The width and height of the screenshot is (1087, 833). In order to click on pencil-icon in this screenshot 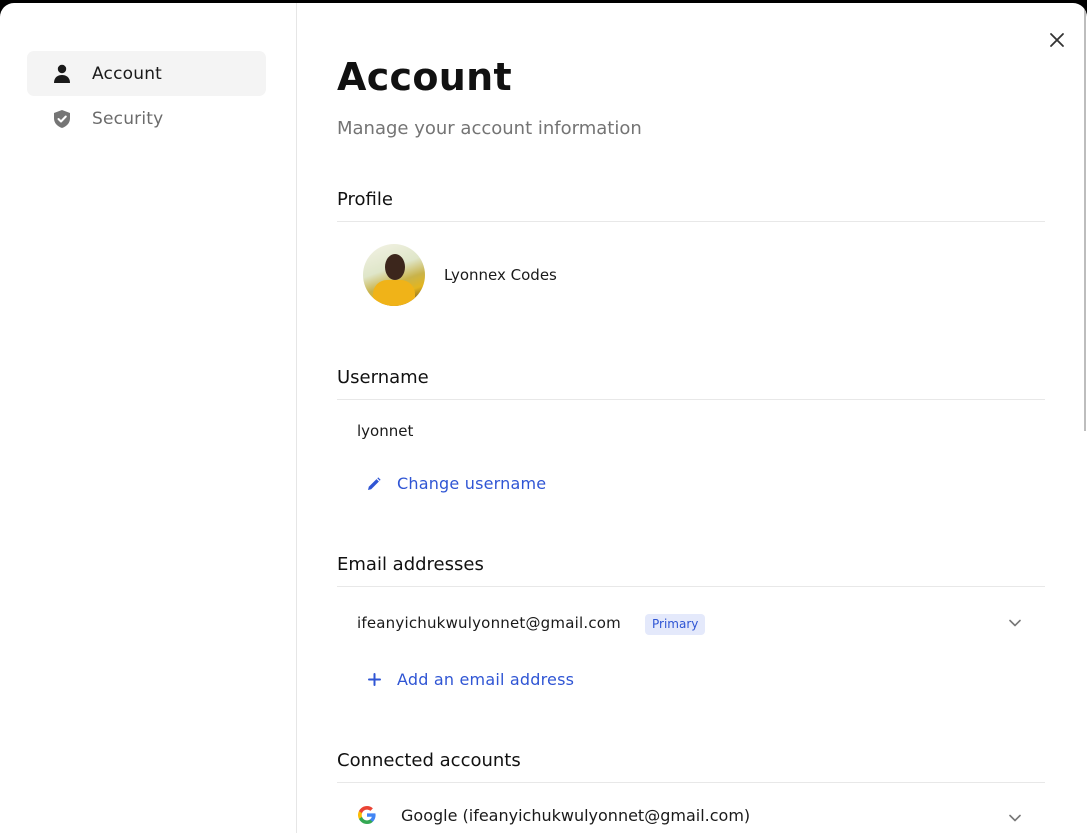, I will do `click(374, 483)`.